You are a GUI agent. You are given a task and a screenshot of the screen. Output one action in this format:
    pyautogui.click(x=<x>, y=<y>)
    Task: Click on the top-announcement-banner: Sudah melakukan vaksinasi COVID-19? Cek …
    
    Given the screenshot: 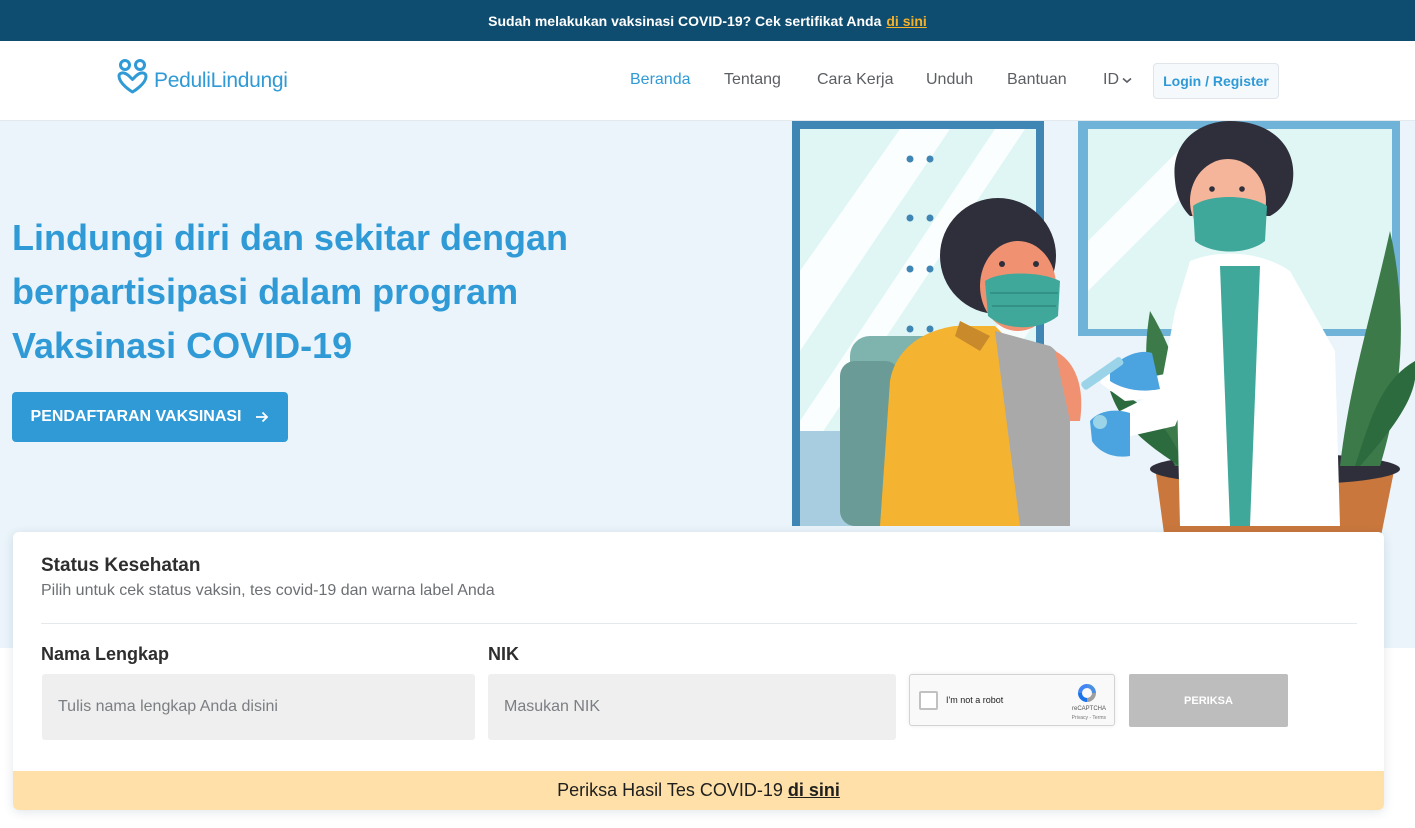 What is the action you would take?
    pyautogui.click(x=707, y=20)
    